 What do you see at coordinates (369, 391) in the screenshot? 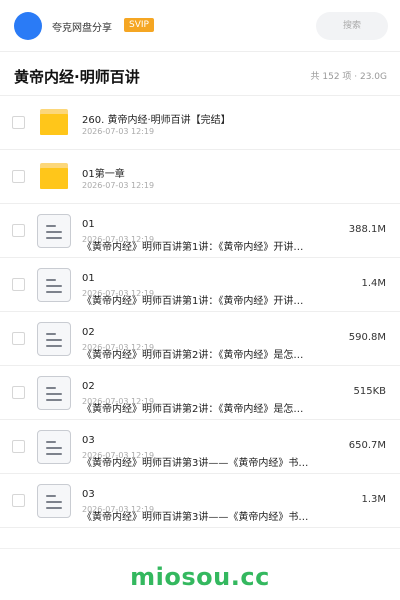
I see `item-size: 515KB` at bounding box center [369, 391].